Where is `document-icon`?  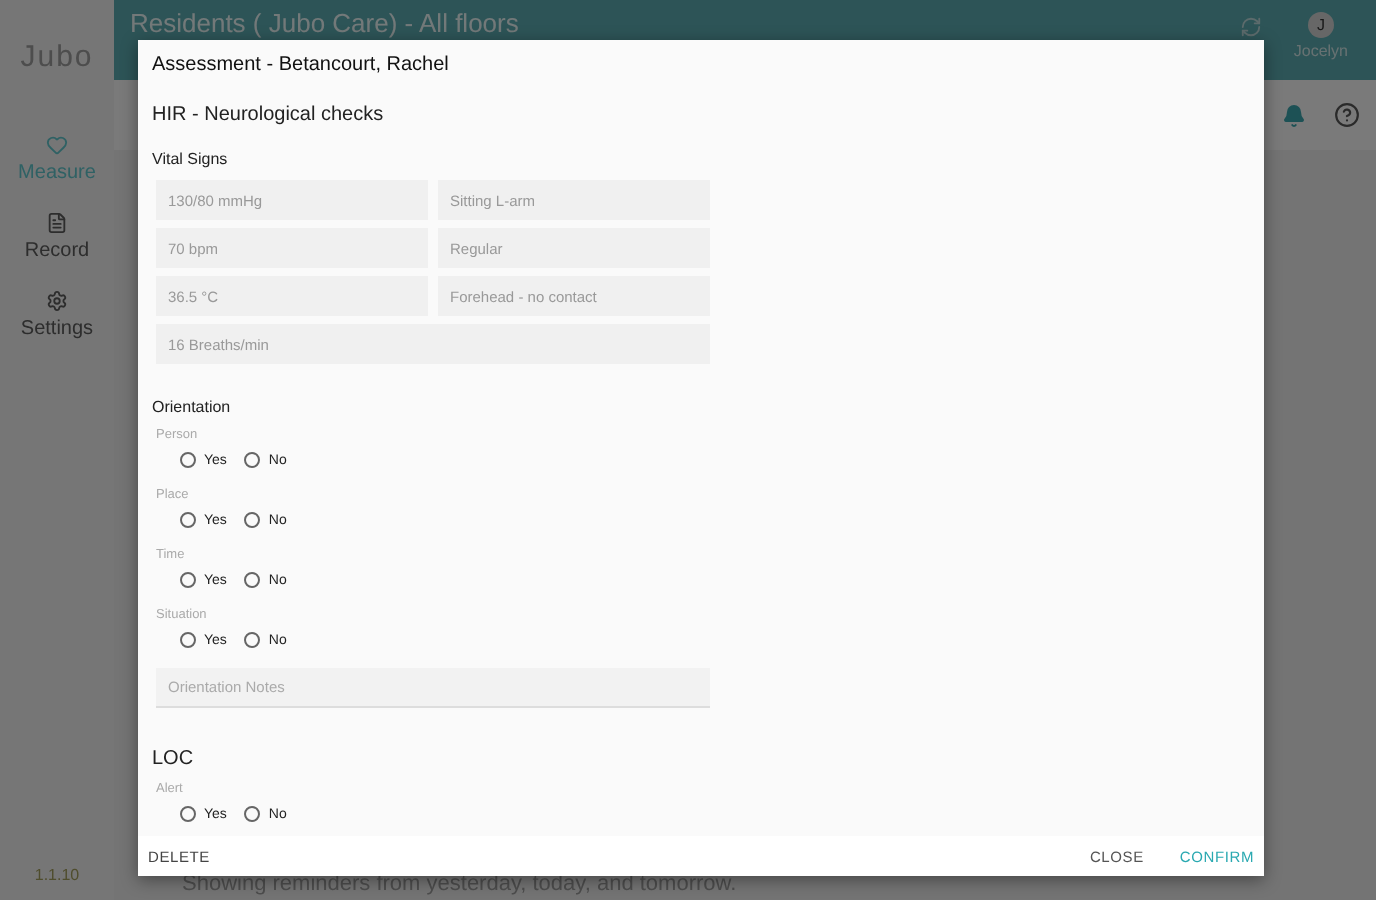 document-icon is located at coordinates (57, 223).